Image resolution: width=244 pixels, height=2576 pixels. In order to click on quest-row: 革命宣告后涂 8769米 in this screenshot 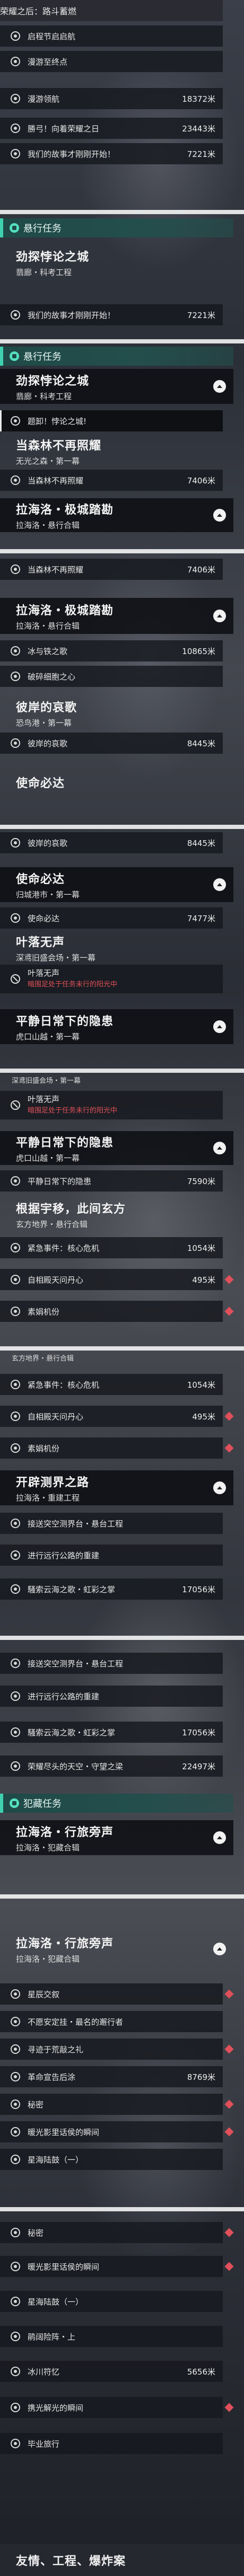, I will do `click(112, 2076)`.